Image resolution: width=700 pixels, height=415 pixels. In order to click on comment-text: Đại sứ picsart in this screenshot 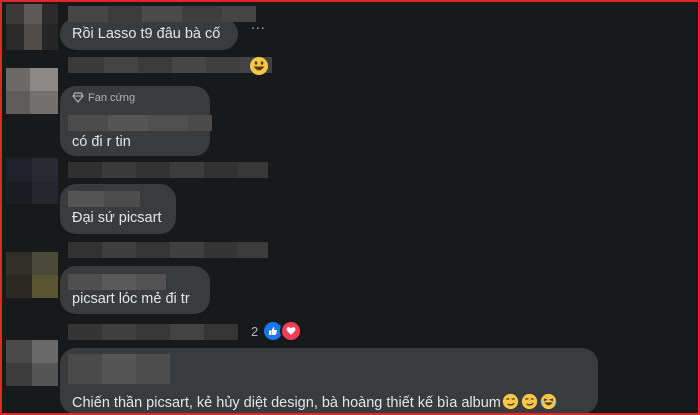, I will do `click(117, 218)`.